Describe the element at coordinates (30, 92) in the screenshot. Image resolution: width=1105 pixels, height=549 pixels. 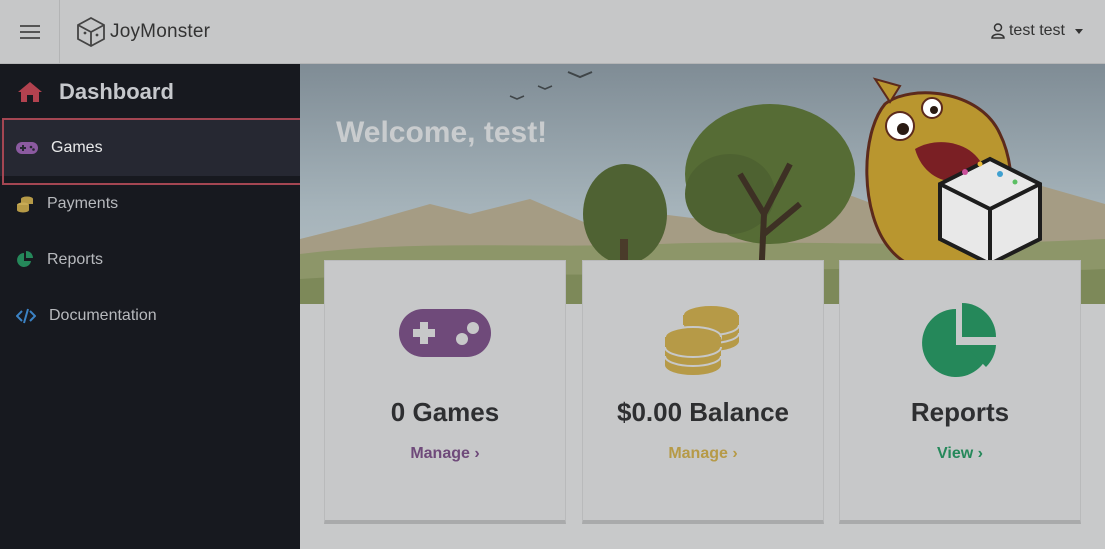
I see `home-icon` at that location.